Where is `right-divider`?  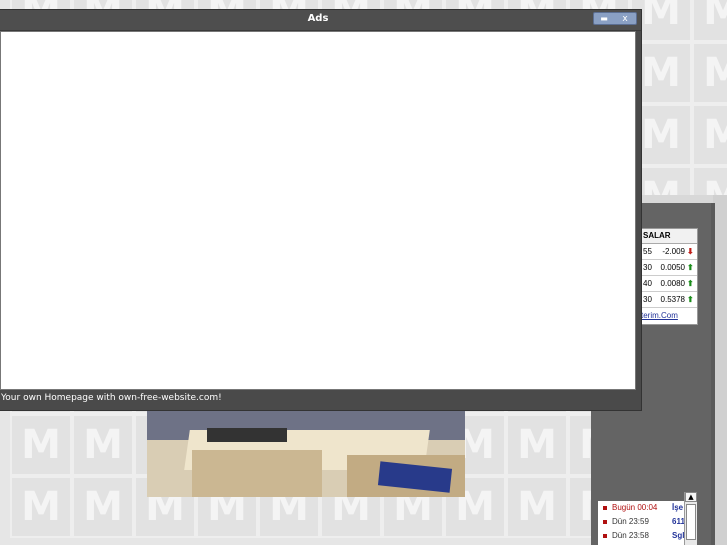
right-divider is located at coordinates (713, 374).